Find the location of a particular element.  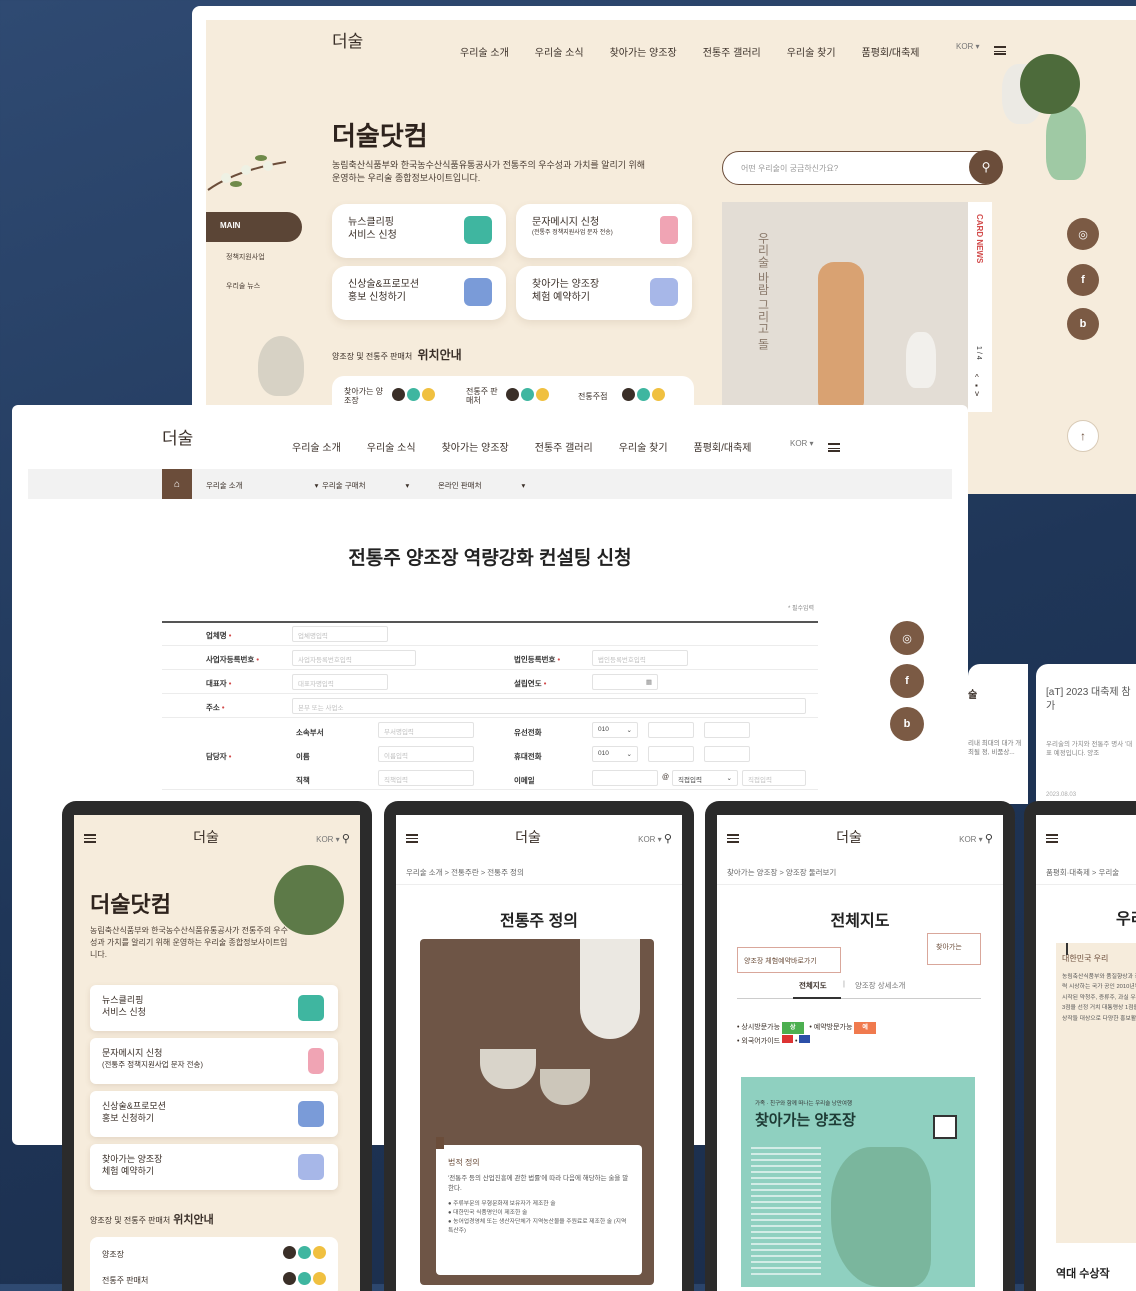

tab-brewery-detail: 양조장 상세소개 is located at coordinates (880, 985).